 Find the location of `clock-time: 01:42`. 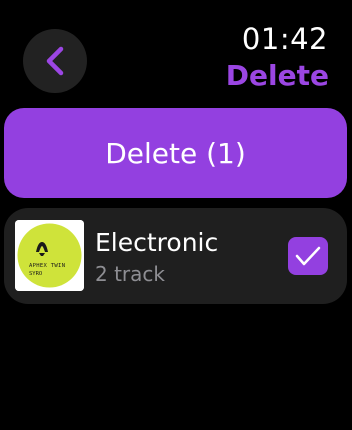

clock-time: 01:42 is located at coordinates (284, 39).